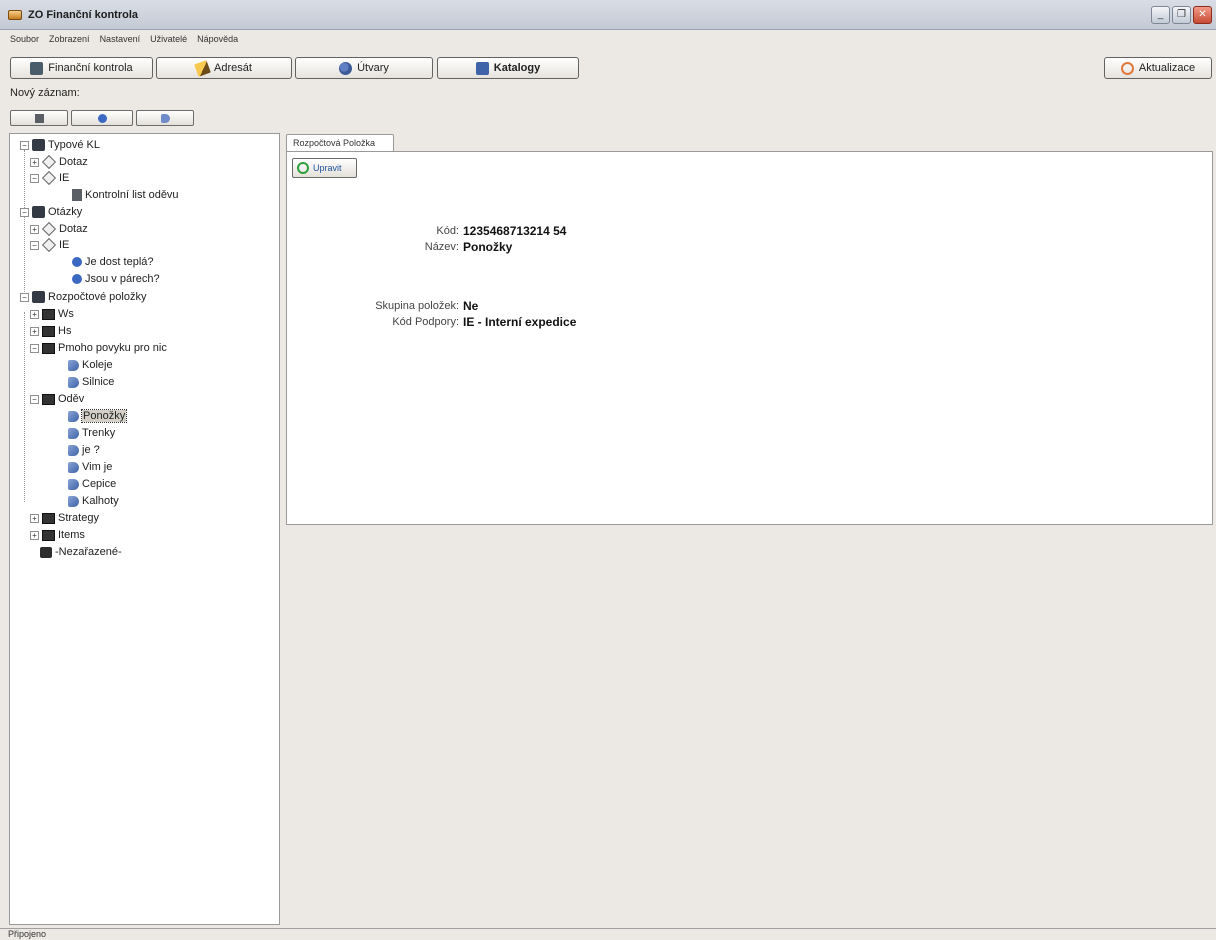 This screenshot has height=940, width=1216. I want to click on edit-button: Upravit, so click(324, 168).